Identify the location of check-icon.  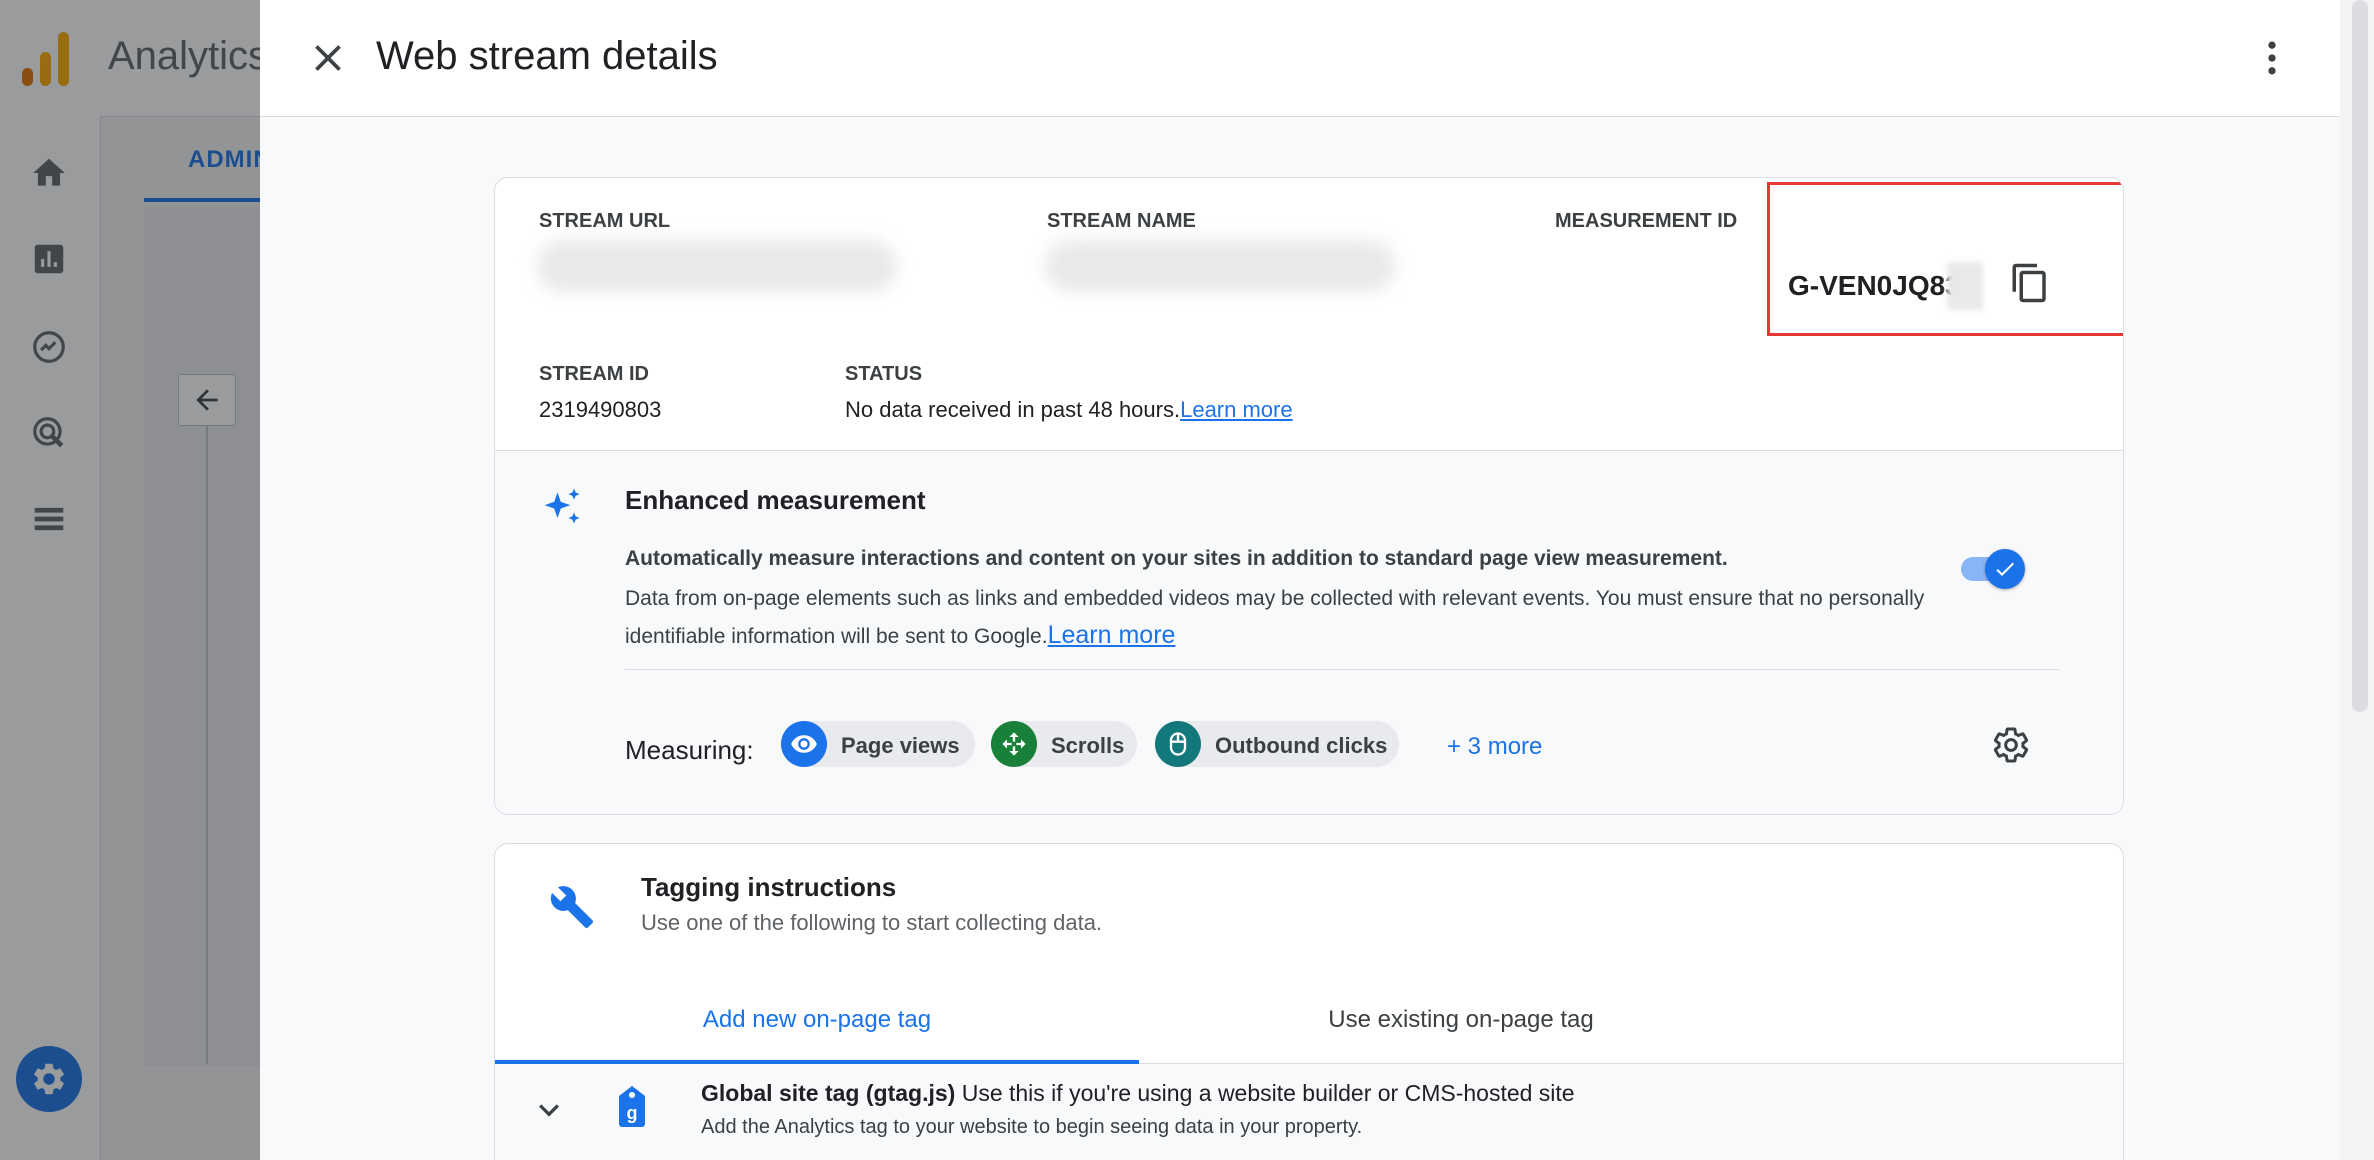
(2005, 569).